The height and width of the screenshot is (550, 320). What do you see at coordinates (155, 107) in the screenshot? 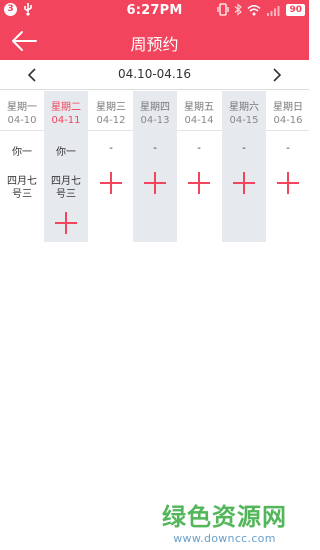
I see `day-name: 星期四` at bounding box center [155, 107].